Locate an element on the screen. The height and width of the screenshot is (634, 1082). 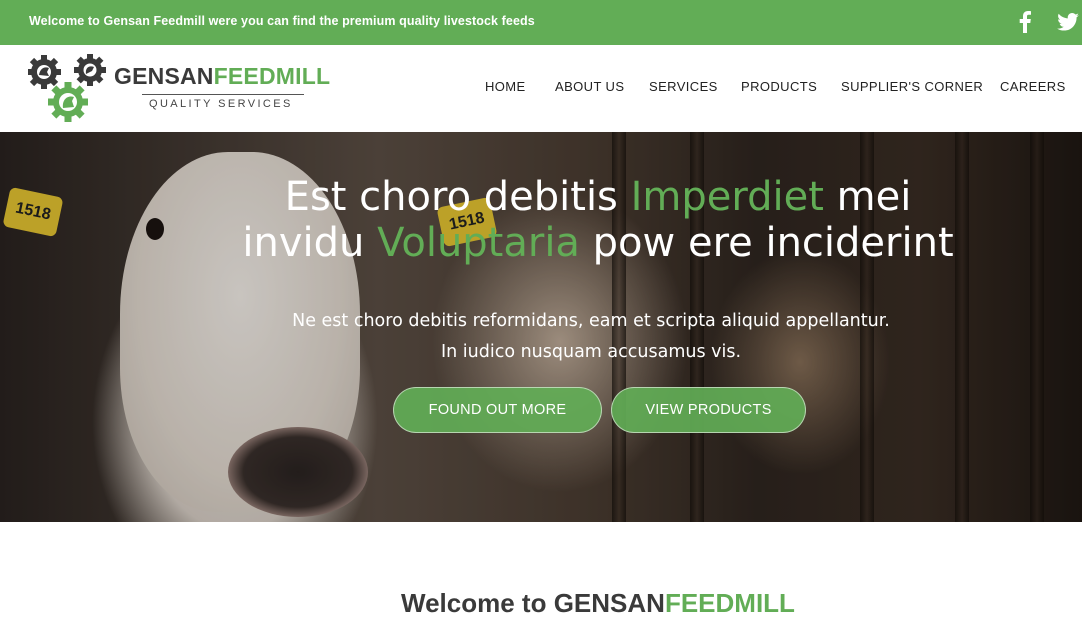
logo-tagline: QUALITY SERVICES is located at coordinates (221, 104).